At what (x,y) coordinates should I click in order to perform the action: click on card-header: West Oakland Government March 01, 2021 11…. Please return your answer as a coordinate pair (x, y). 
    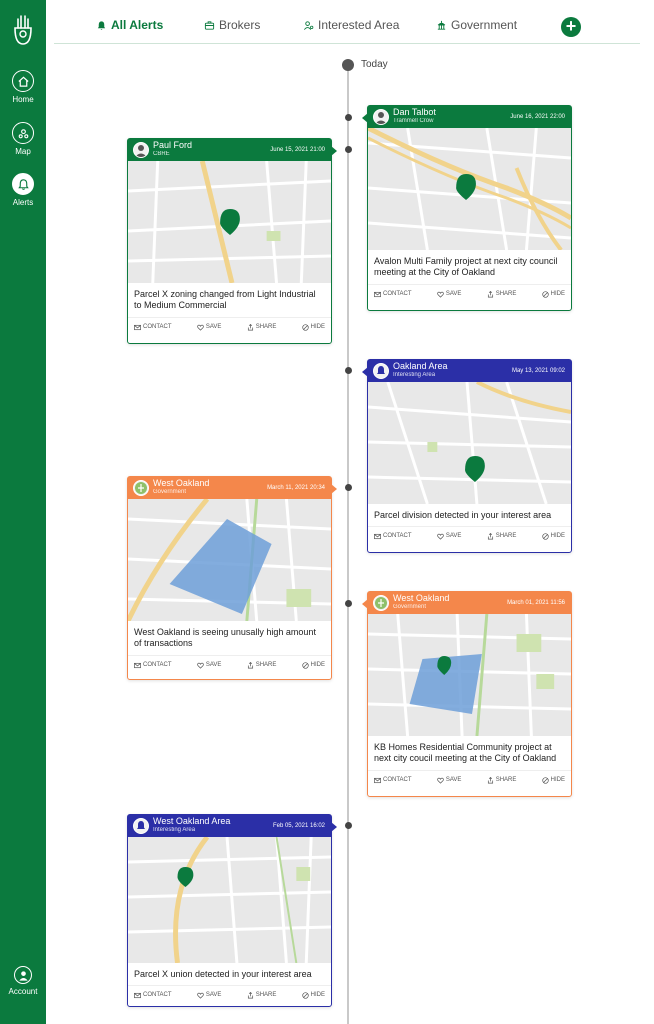
    Looking at the image, I should click on (466, 603).